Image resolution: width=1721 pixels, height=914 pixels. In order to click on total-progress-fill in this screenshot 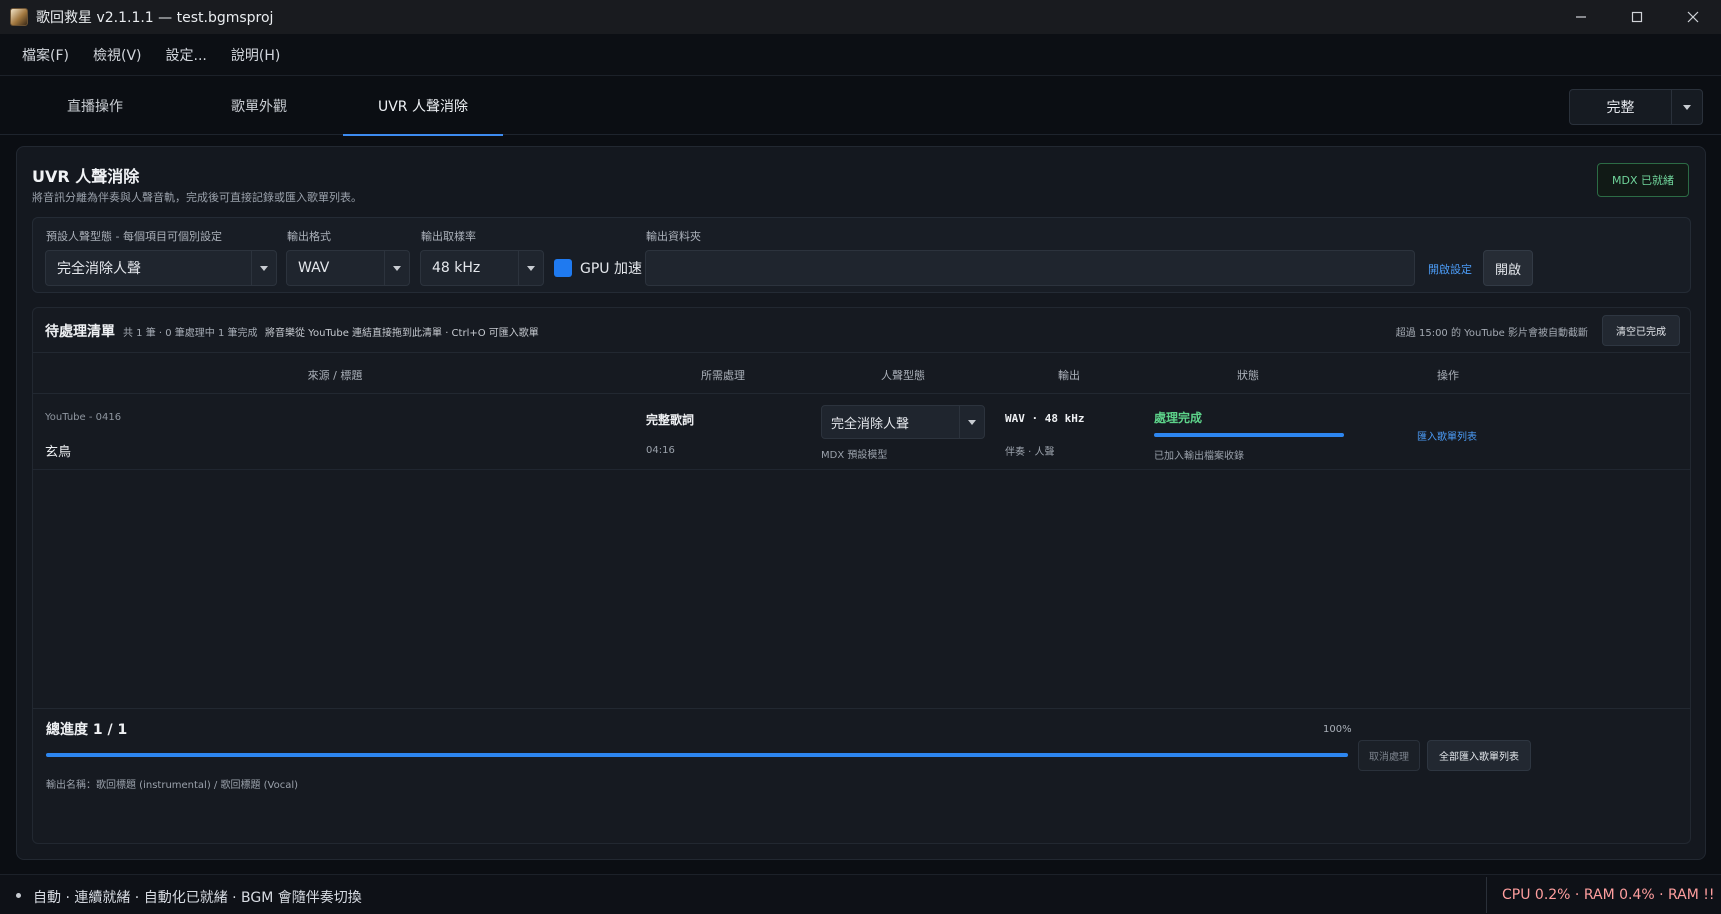, I will do `click(697, 755)`.